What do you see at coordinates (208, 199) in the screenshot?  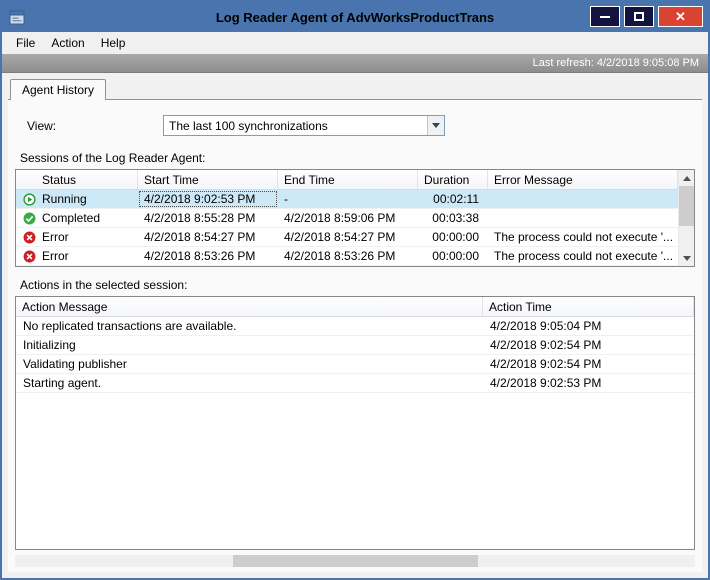 I see `session-start-time: 4/2/2018 9:02:53 PM` at bounding box center [208, 199].